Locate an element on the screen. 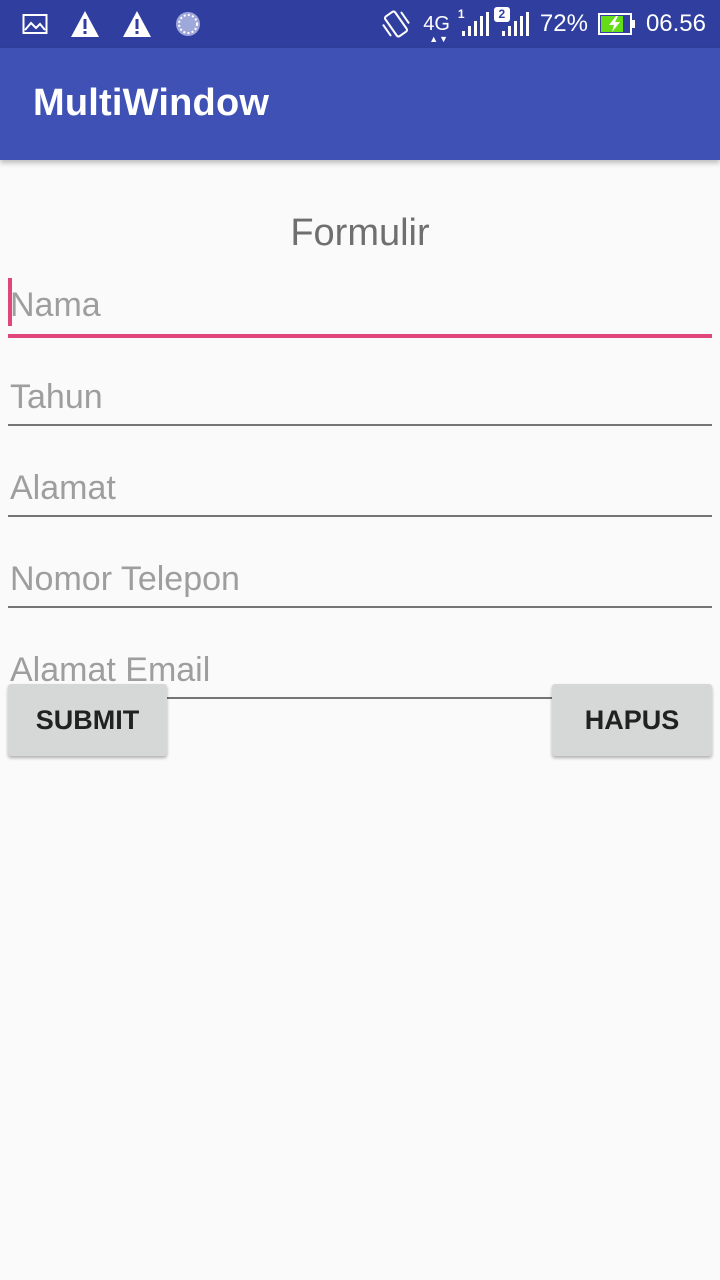 The image size is (720, 1280). system-icons: 4G ▲▼ 1 2 72% 06.56 is located at coordinates (542, 25).